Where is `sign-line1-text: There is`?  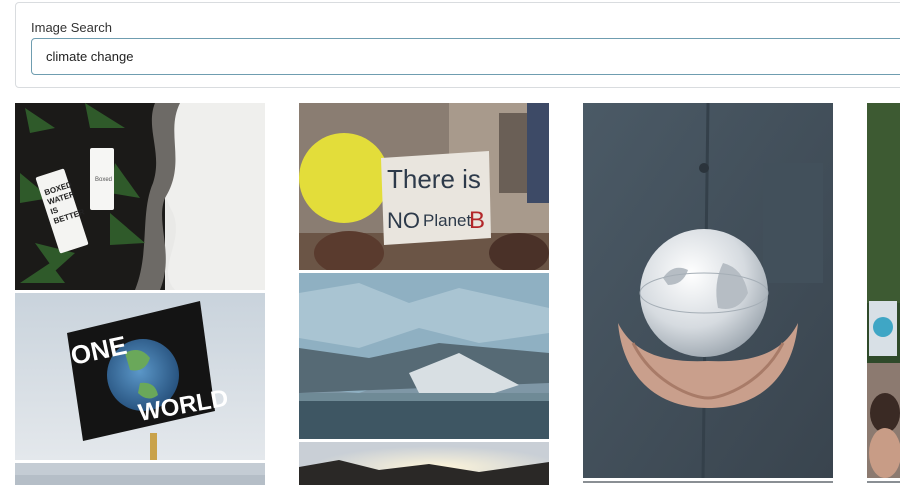
sign-line1-text: There is is located at coordinates (434, 179).